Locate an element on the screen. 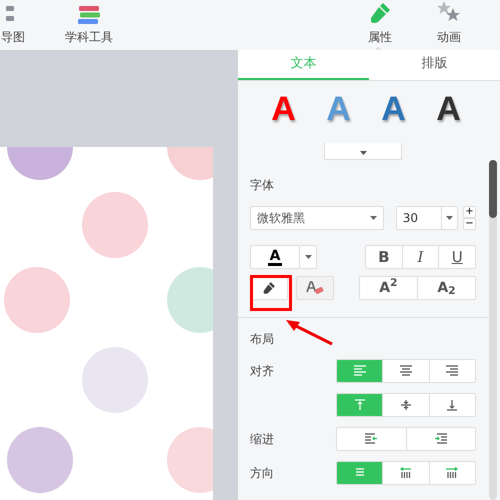 This screenshot has height=500, width=500. highlight-box is located at coordinates (271, 293).